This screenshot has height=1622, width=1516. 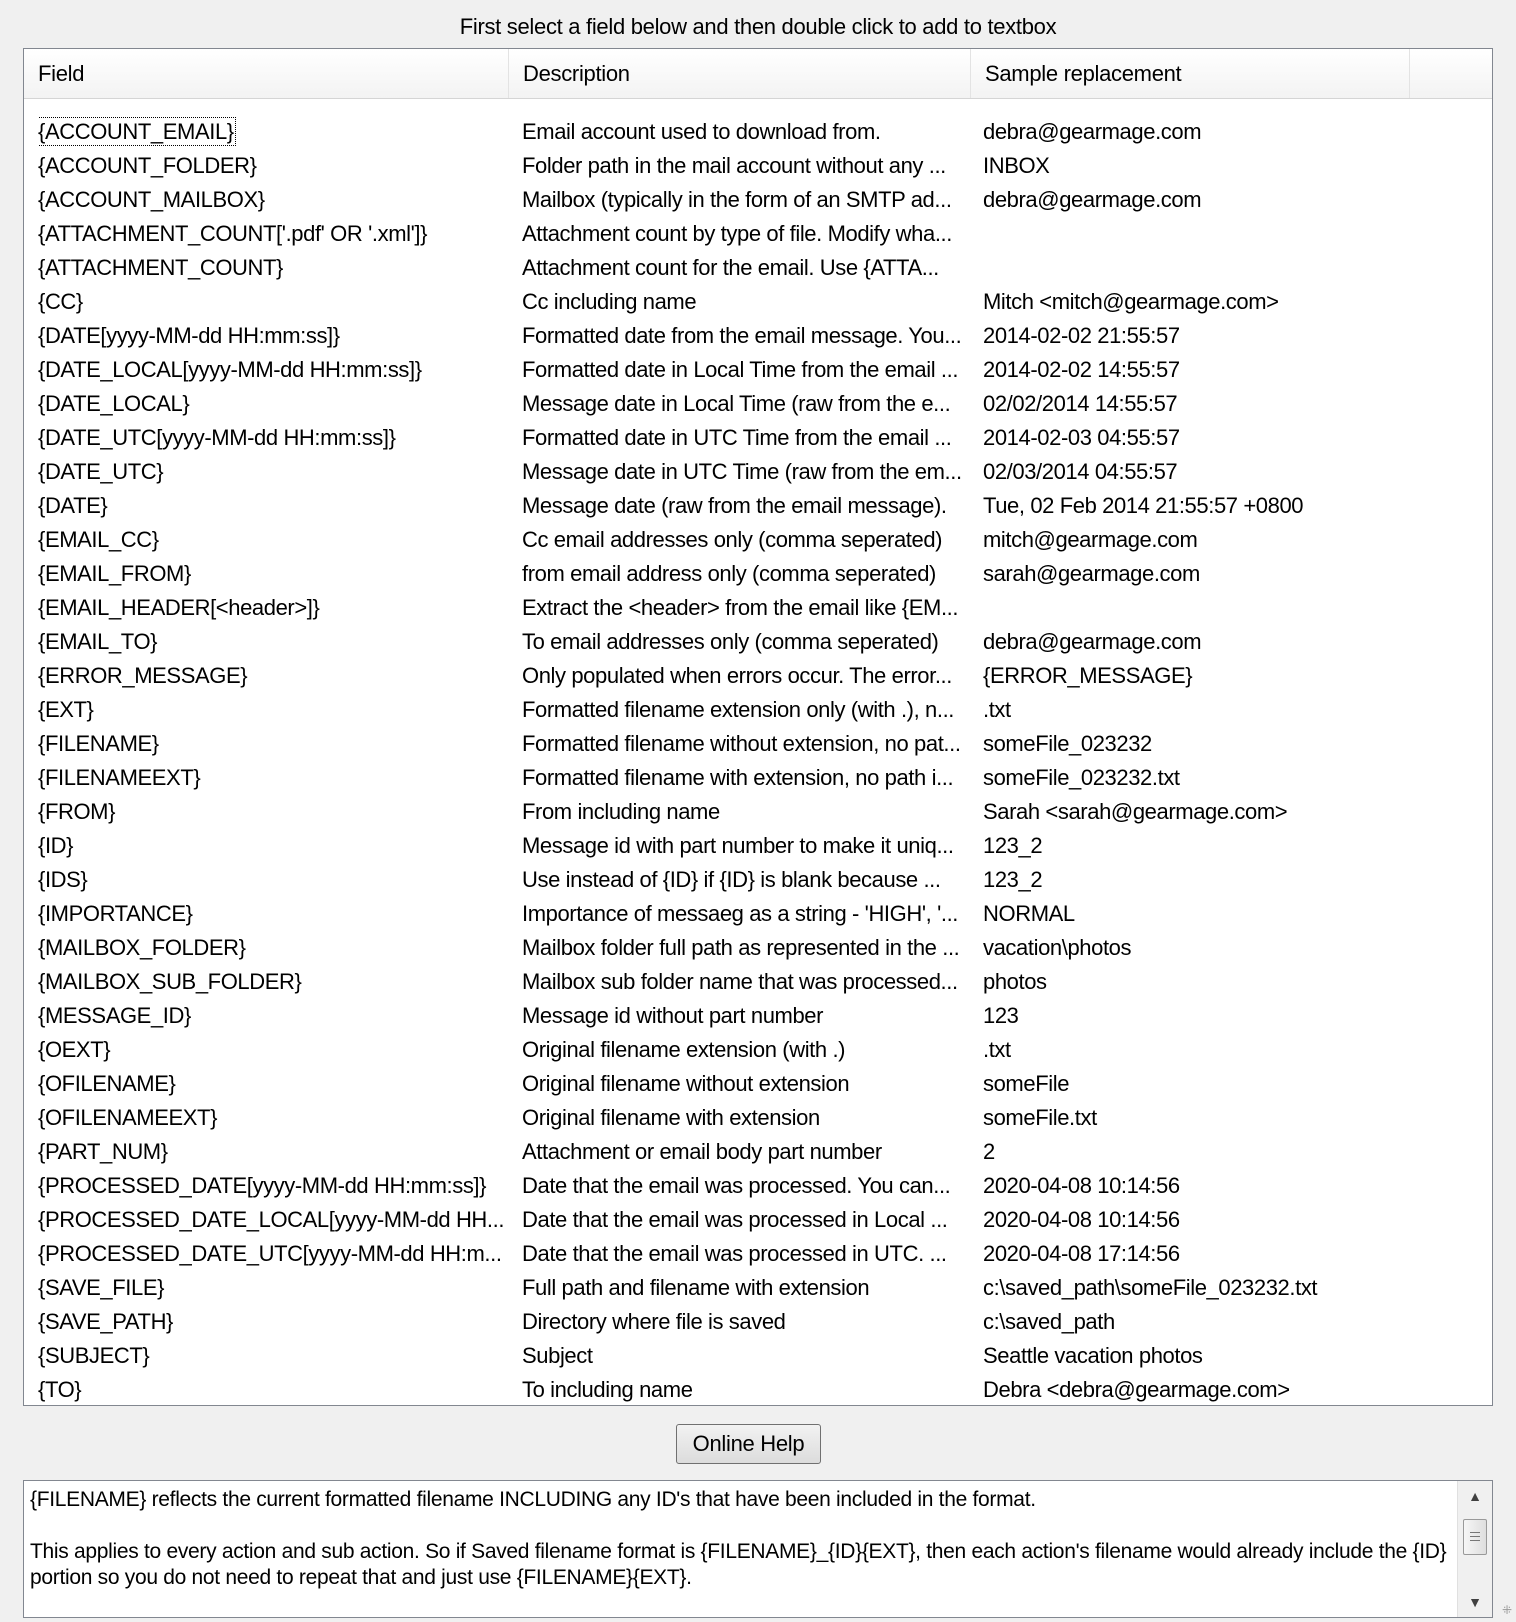 What do you see at coordinates (107, 1083) in the screenshot?
I see `field-name: {OFILENAME}` at bounding box center [107, 1083].